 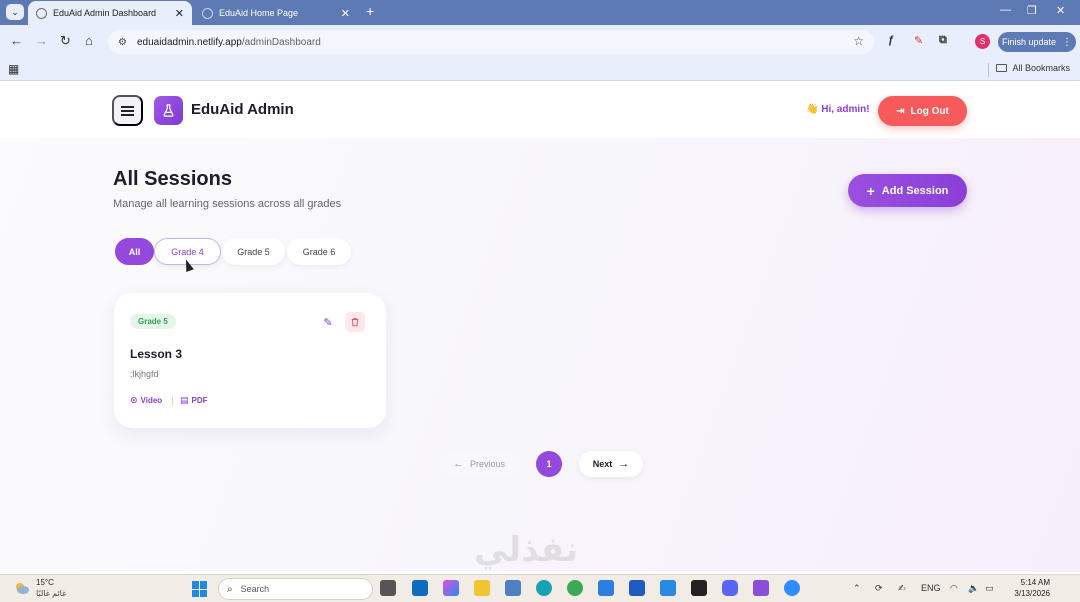 I want to click on app-calendar-icon, so click(x=606, y=588).